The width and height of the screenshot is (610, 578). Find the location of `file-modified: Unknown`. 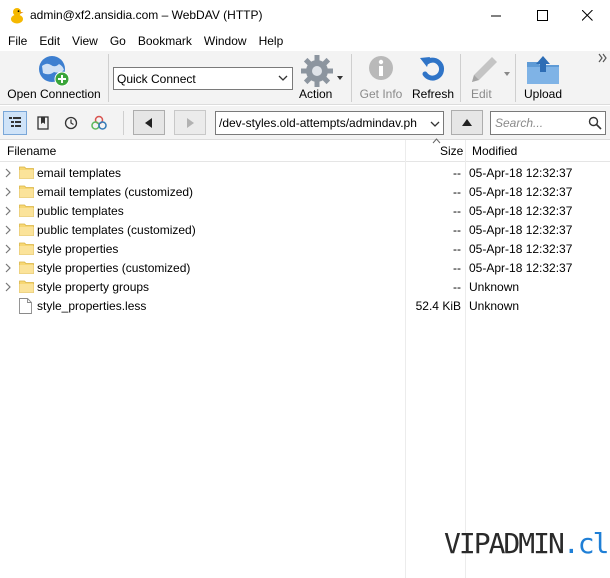

file-modified: Unknown is located at coordinates (494, 287).